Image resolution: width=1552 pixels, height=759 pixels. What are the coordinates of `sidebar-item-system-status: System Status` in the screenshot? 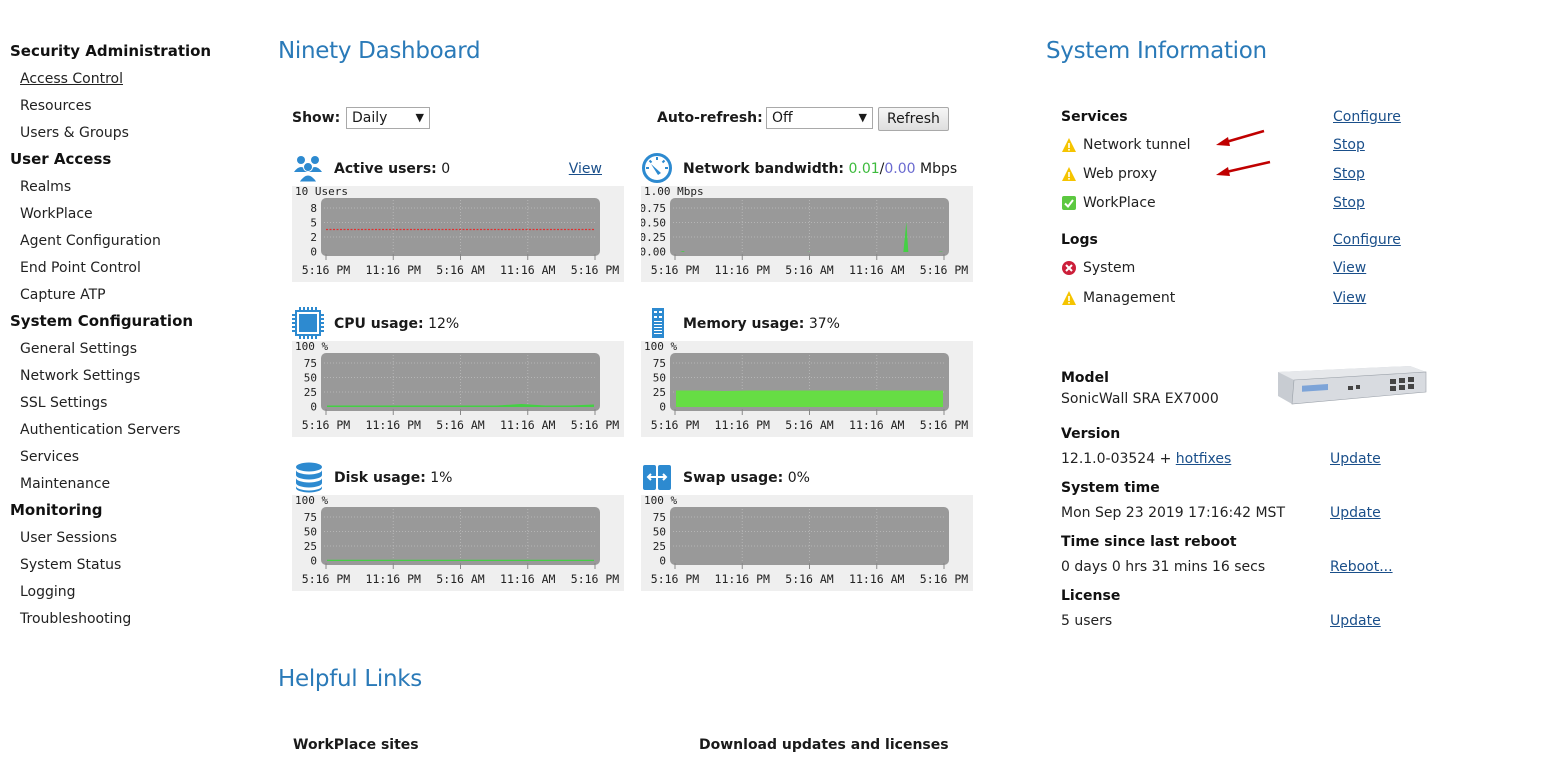 It's located at (135, 566).